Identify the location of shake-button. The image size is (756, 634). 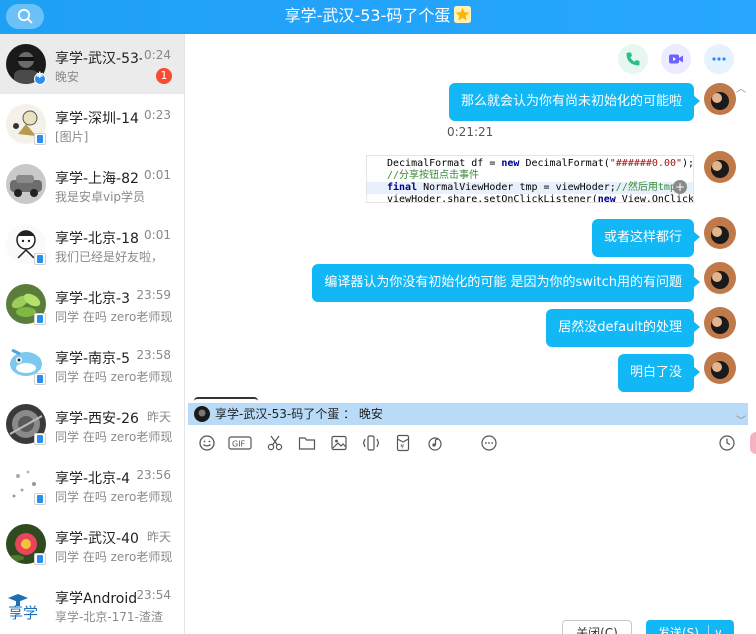
(371, 443).